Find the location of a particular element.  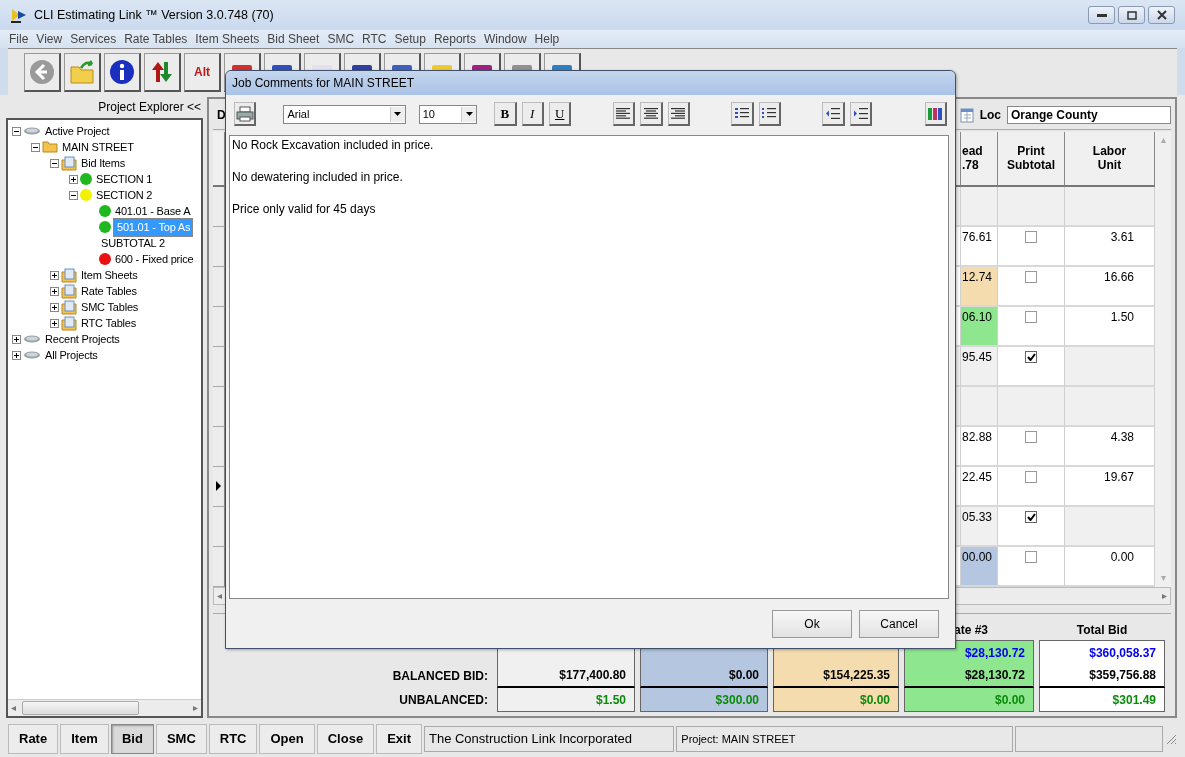

total-cell: $301.49 is located at coordinates (1102, 700).